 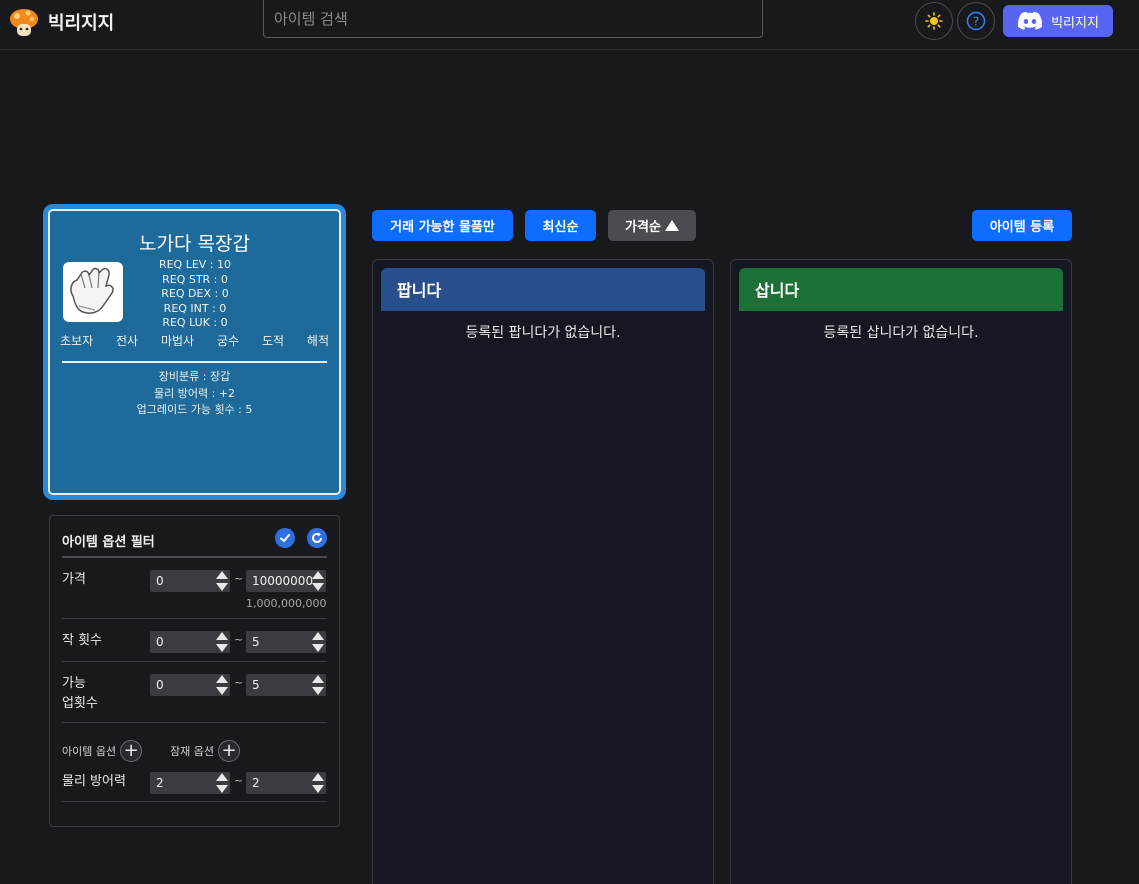 What do you see at coordinates (190, 581) in the screenshot?
I see `price-min-input: 0` at bounding box center [190, 581].